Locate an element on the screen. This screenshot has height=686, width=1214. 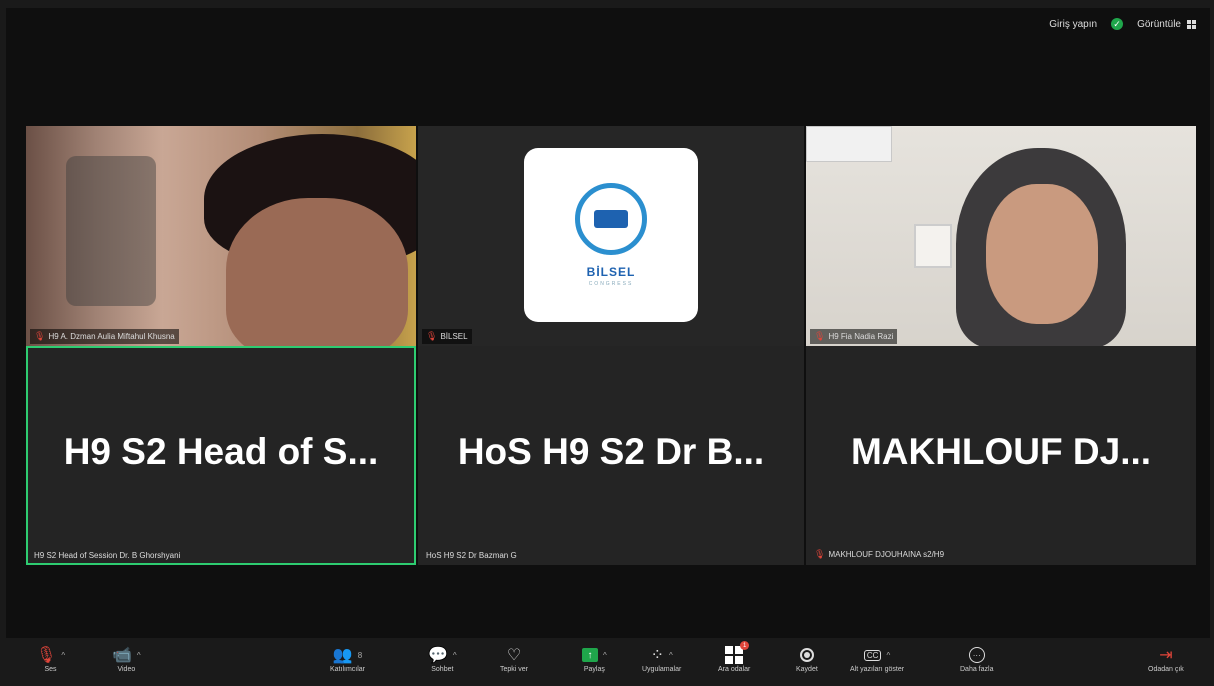
breakout-rooms-button: 1 Ara odalar is located at coordinates (734, 657).